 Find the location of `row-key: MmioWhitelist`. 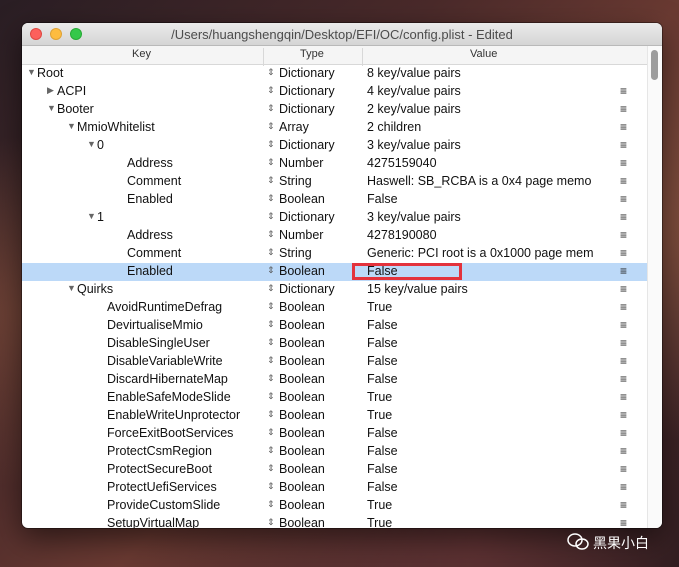

row-key: MmioWhitelist is located at coordinates (116, 127).